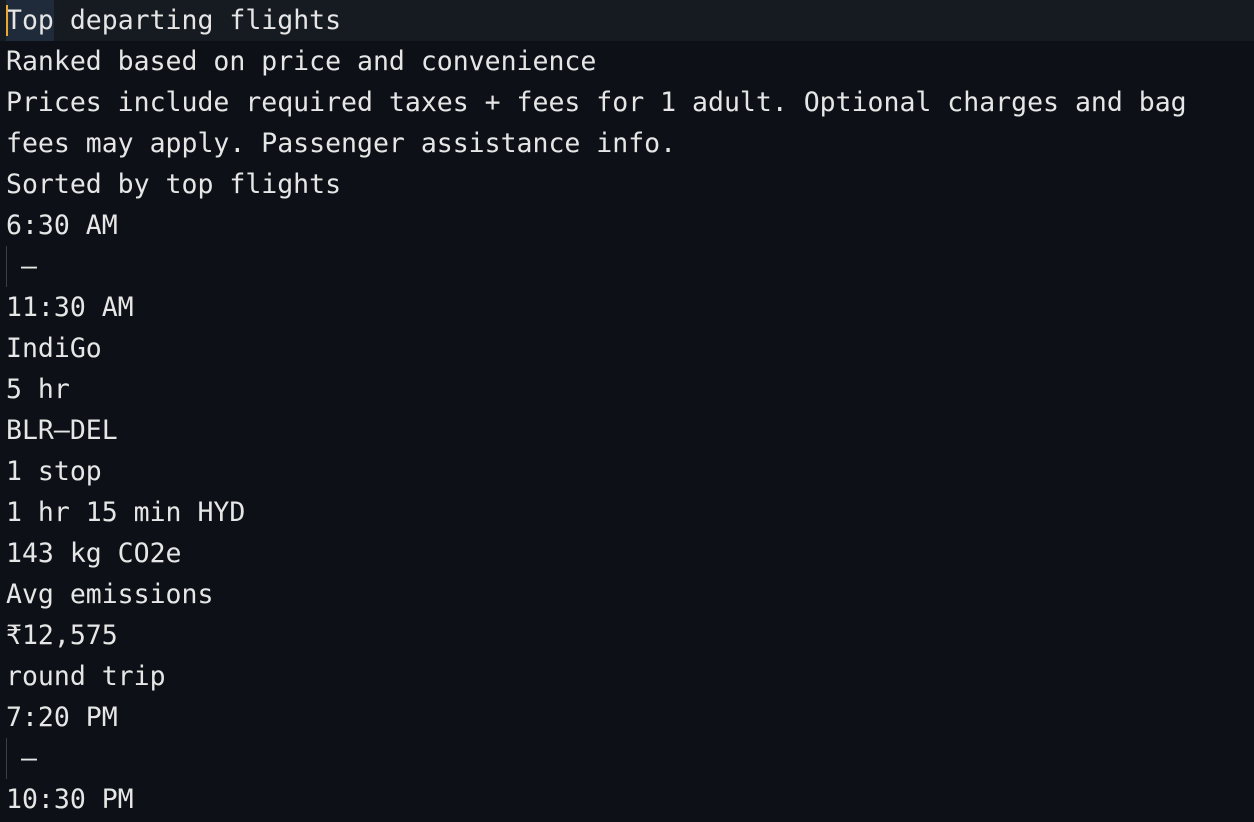 The image size is (1254, 822). What do you see at coordinates (627, 635) in the screenshot?
I see `editor-line: ₹12,575` at bounding box center [627, 635].